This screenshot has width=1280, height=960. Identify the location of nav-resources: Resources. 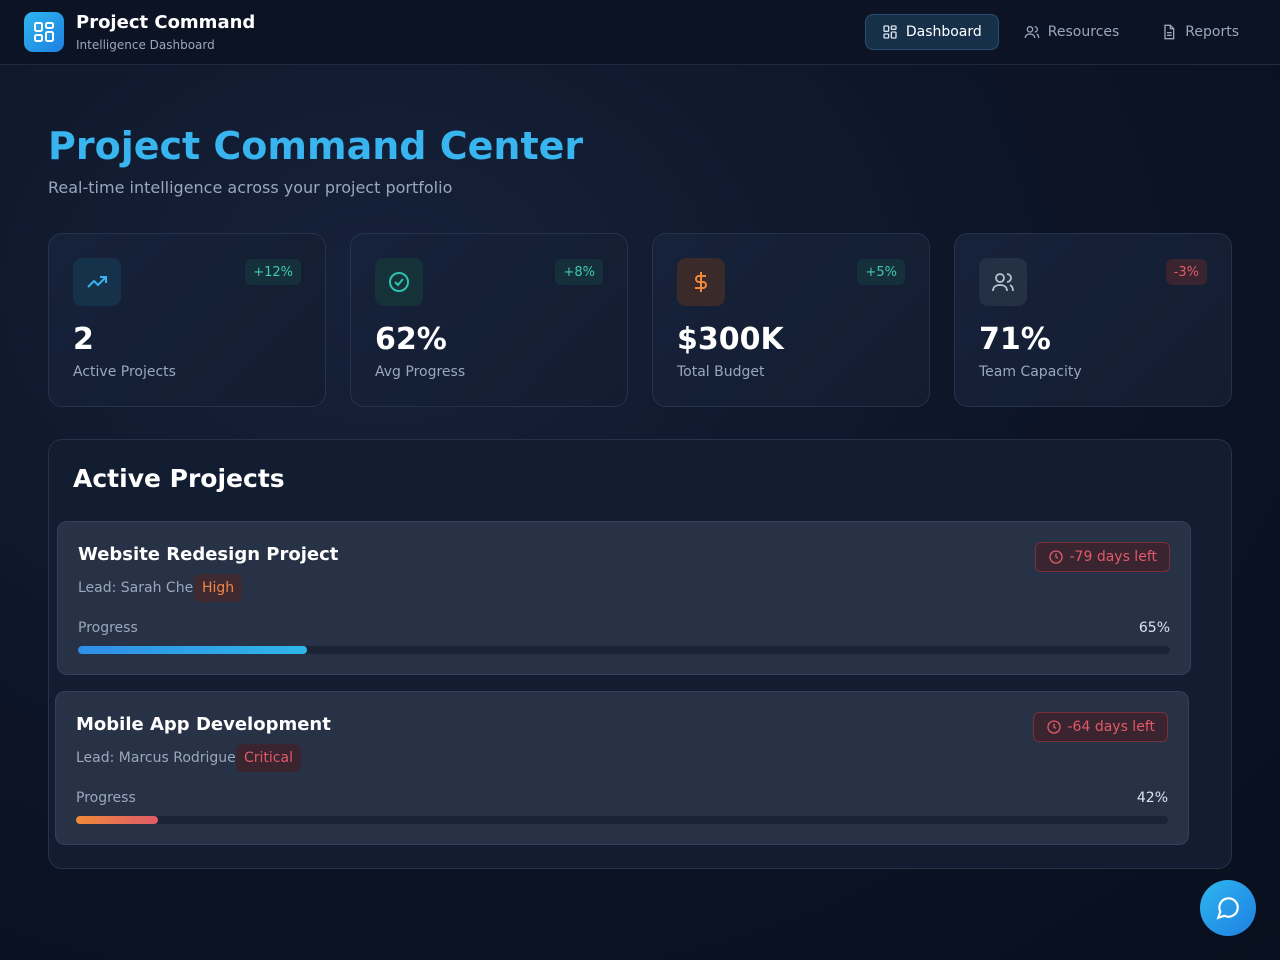
(1072, 32).